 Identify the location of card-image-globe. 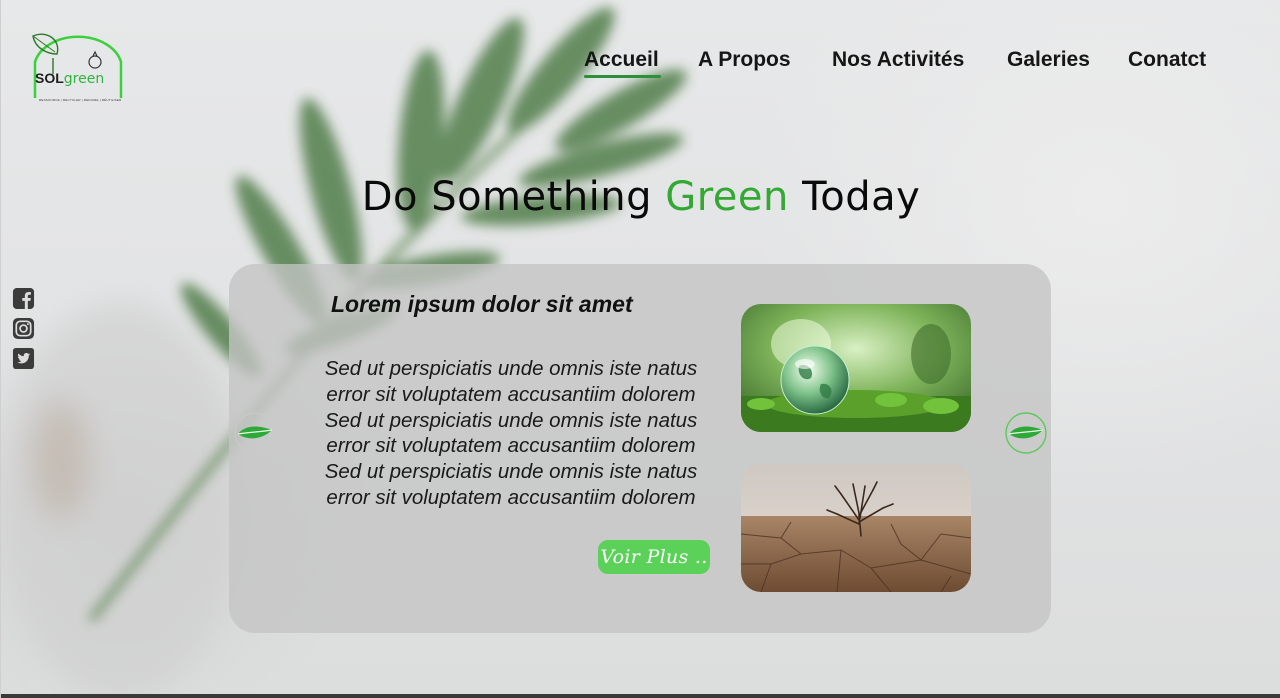
(856, 368).